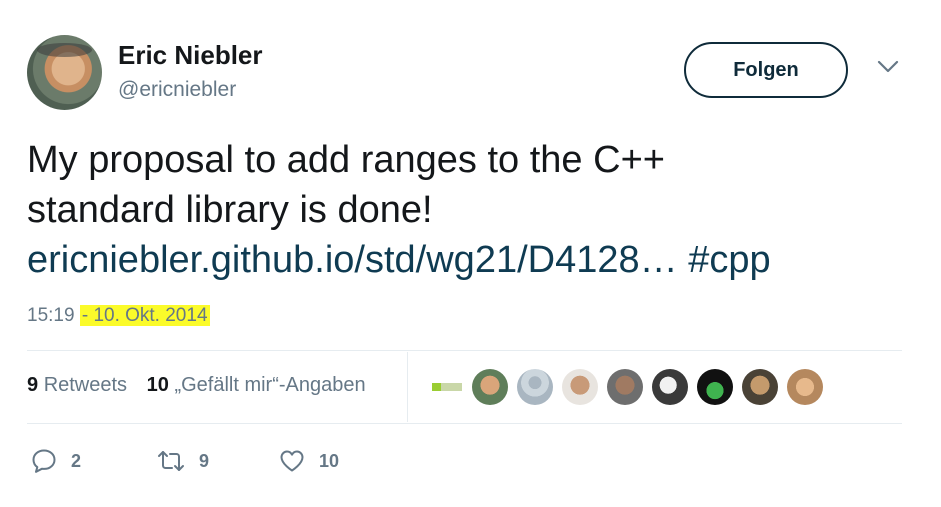 This screenshot has height=507, width=941. I want to click on tweet-time: 15:19, so click(51, 315).